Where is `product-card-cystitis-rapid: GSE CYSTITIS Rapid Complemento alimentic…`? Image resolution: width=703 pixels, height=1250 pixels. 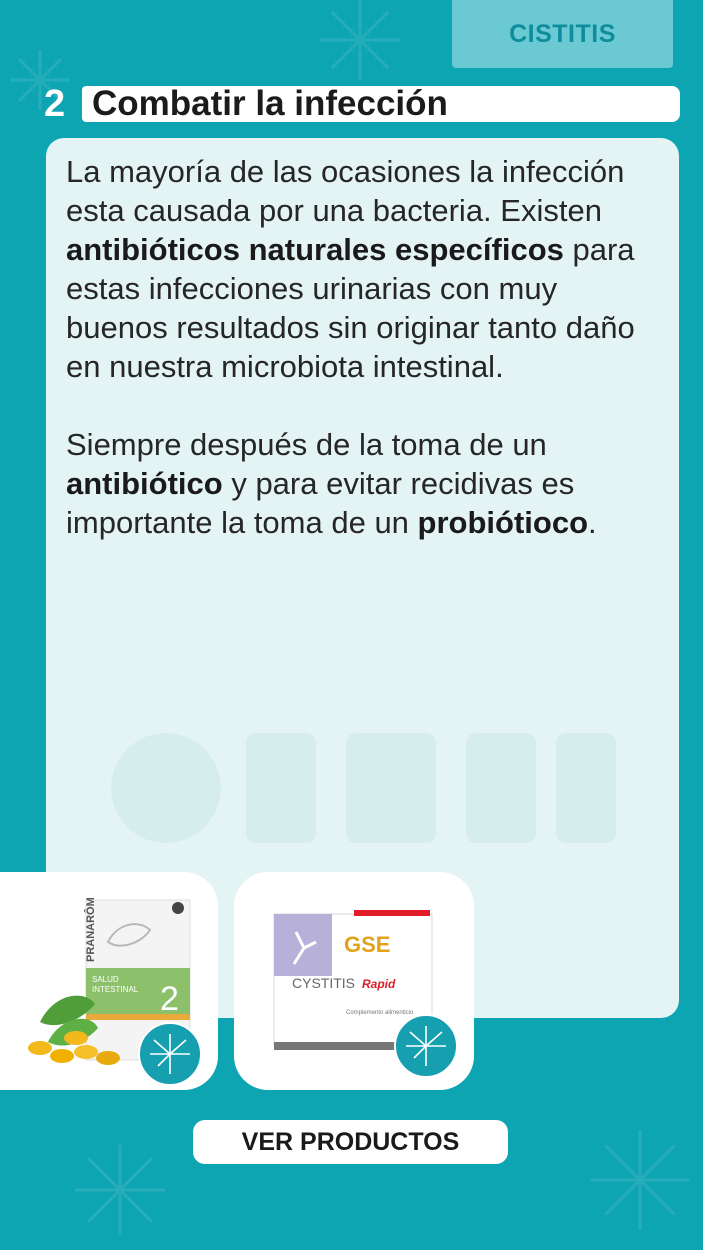 product-card-cystitis-rapid: GSE CYSTITIS Rapid Complemento alimentic… is located at coordinates (354, 981).